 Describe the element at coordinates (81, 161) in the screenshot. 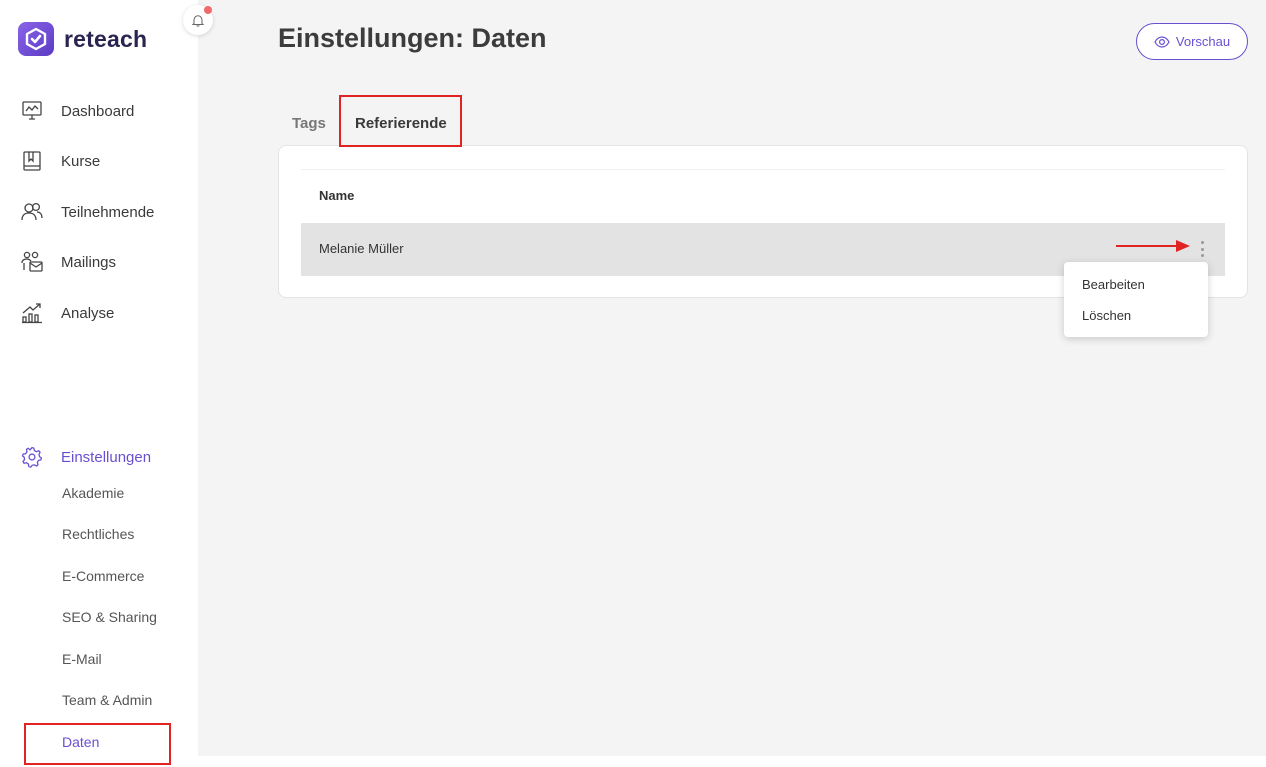

I see `sidebar-item-label: Kurse` at that location.